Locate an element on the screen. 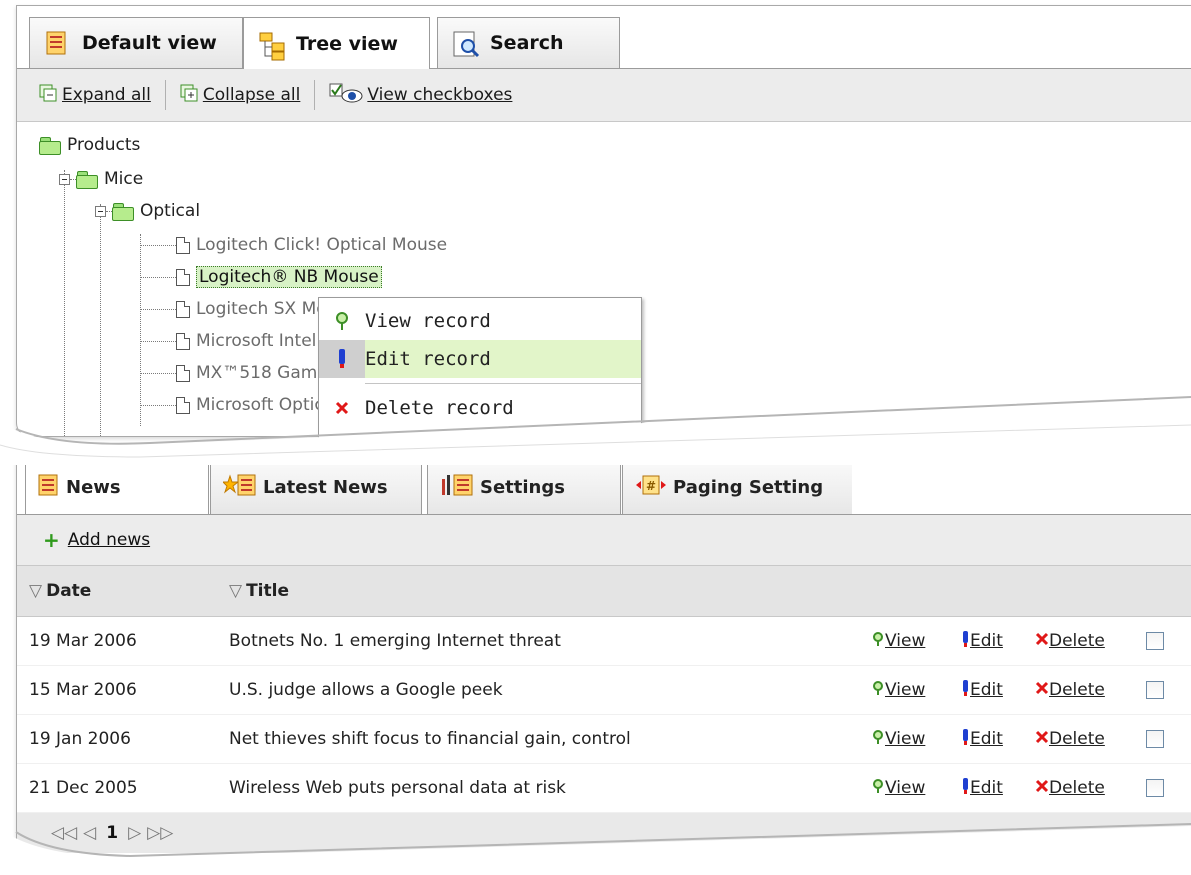  tree-node-label: Products is located at coordinates (104, 145).